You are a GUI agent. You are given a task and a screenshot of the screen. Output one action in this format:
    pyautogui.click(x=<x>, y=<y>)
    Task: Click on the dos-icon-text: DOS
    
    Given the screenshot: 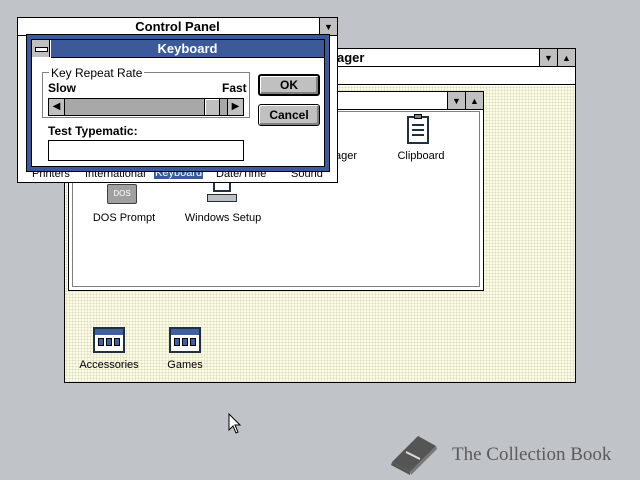 What is the action you would take?
    pyautogui.click(x=122, y=193)
    